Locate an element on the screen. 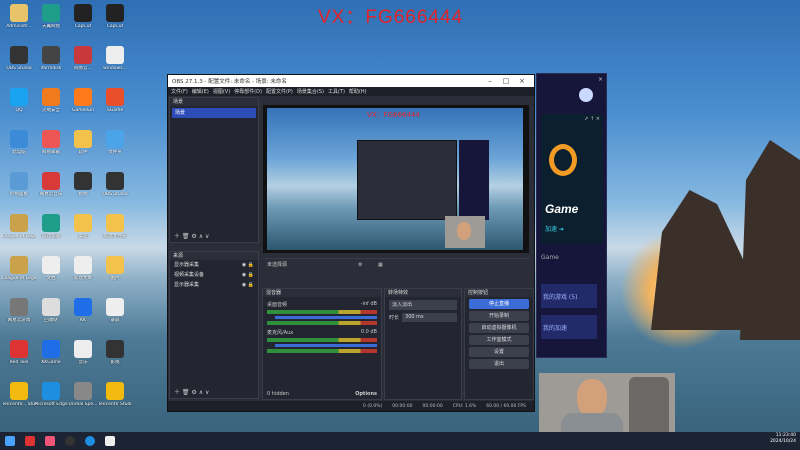 This screenshot has height=450, width=800. banner-sub: 加速 ➜ is located at coordinates (554, 228).